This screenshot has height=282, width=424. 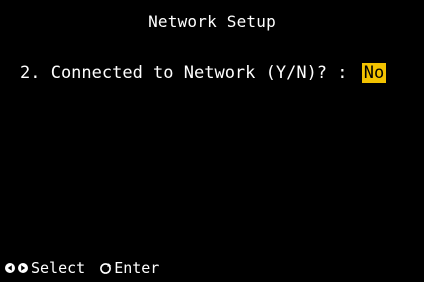 What do you see at coordinates (137, 268) in the screenshot?
I see `enter-label: Enter` at bounding box center [137, 268].